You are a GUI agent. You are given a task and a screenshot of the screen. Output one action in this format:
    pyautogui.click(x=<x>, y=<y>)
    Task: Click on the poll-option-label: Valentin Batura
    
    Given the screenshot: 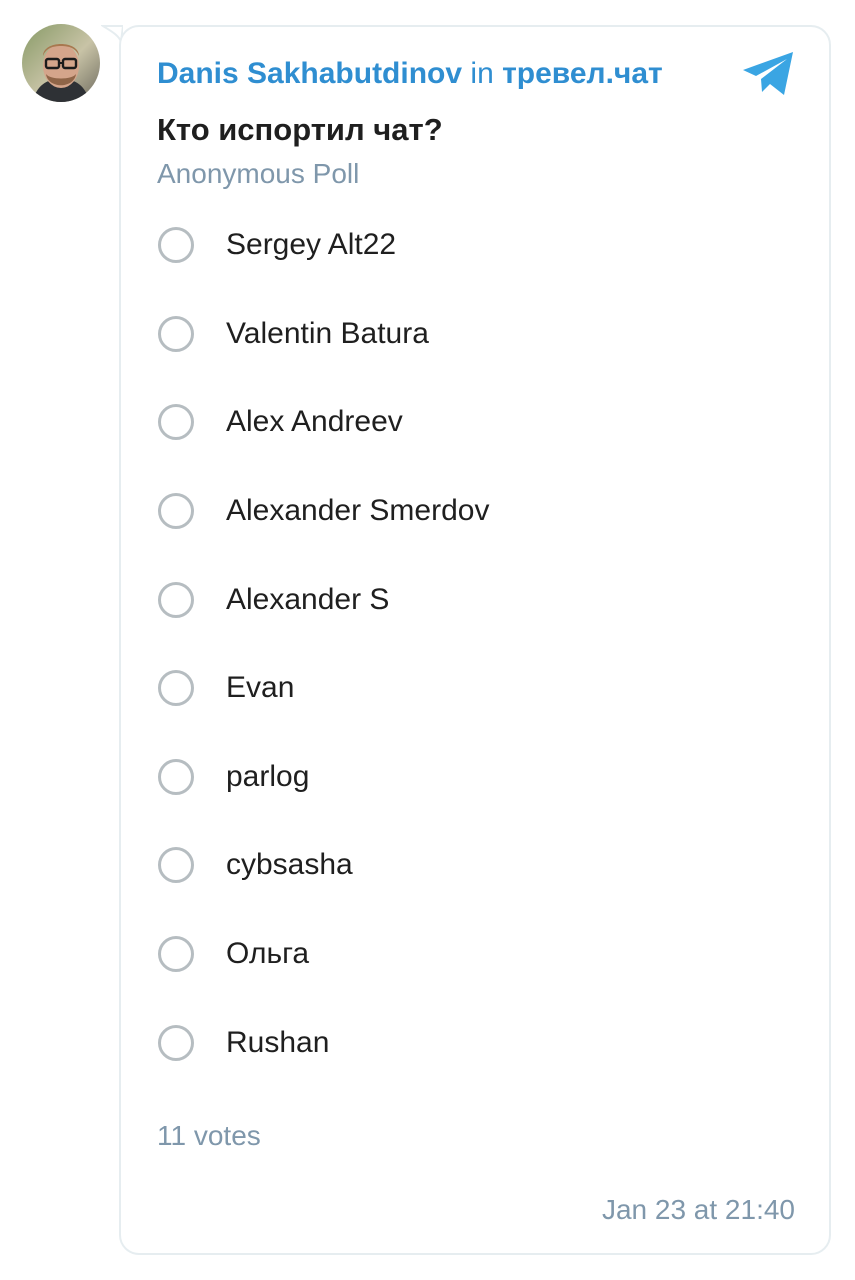 What is the action you would take?
    pyautogui.click(x=327, y=333)
    